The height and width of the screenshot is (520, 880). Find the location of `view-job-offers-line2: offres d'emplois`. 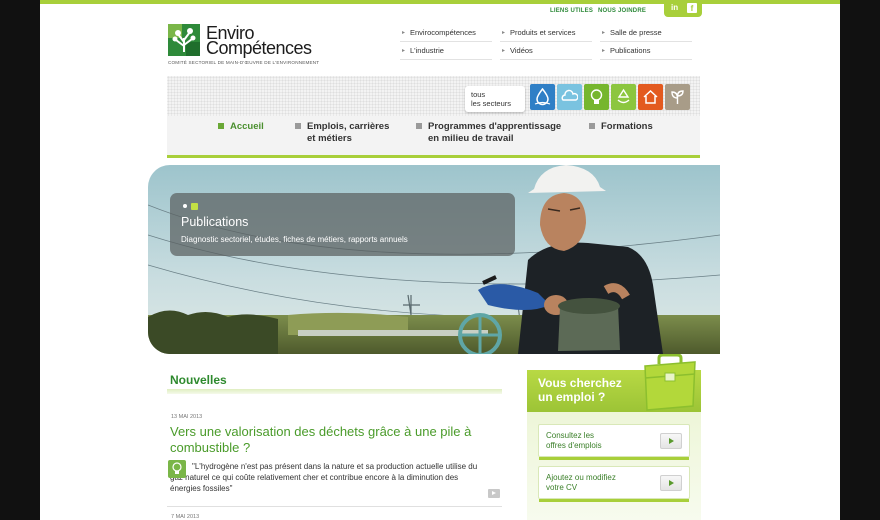

view-job-offers-line2: offres d'emplois is located at coordinates (574, 445).